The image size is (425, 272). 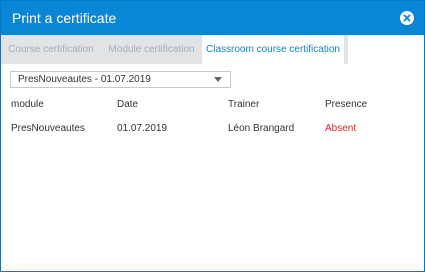 What do you see at coordinates (64, 18) in the screenshot?
I see `dialog-title: Print a certificate` at bounding box center [64, 18].